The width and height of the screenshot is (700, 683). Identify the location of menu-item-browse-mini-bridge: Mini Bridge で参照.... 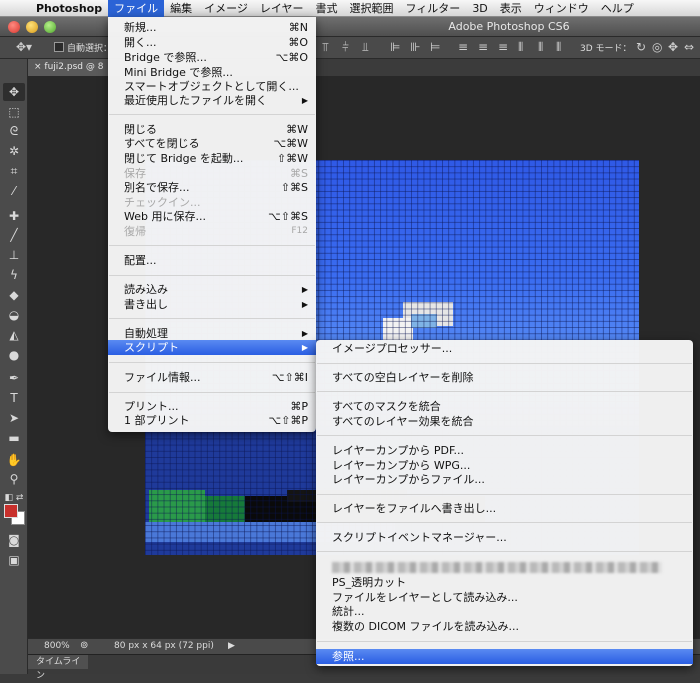
(212, 72).